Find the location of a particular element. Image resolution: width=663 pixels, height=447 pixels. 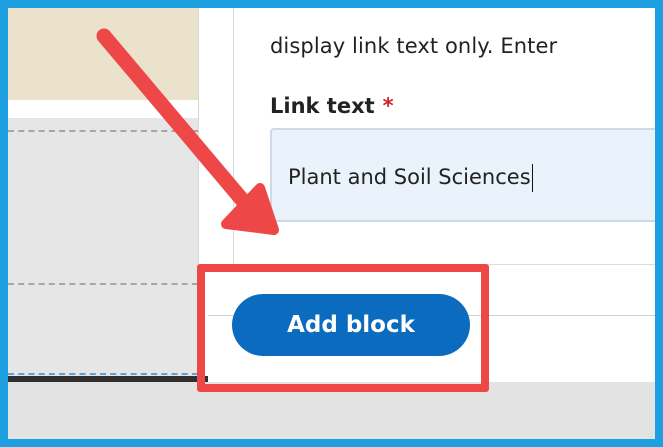

annotation-arrow is located at coordinates (187, 131).